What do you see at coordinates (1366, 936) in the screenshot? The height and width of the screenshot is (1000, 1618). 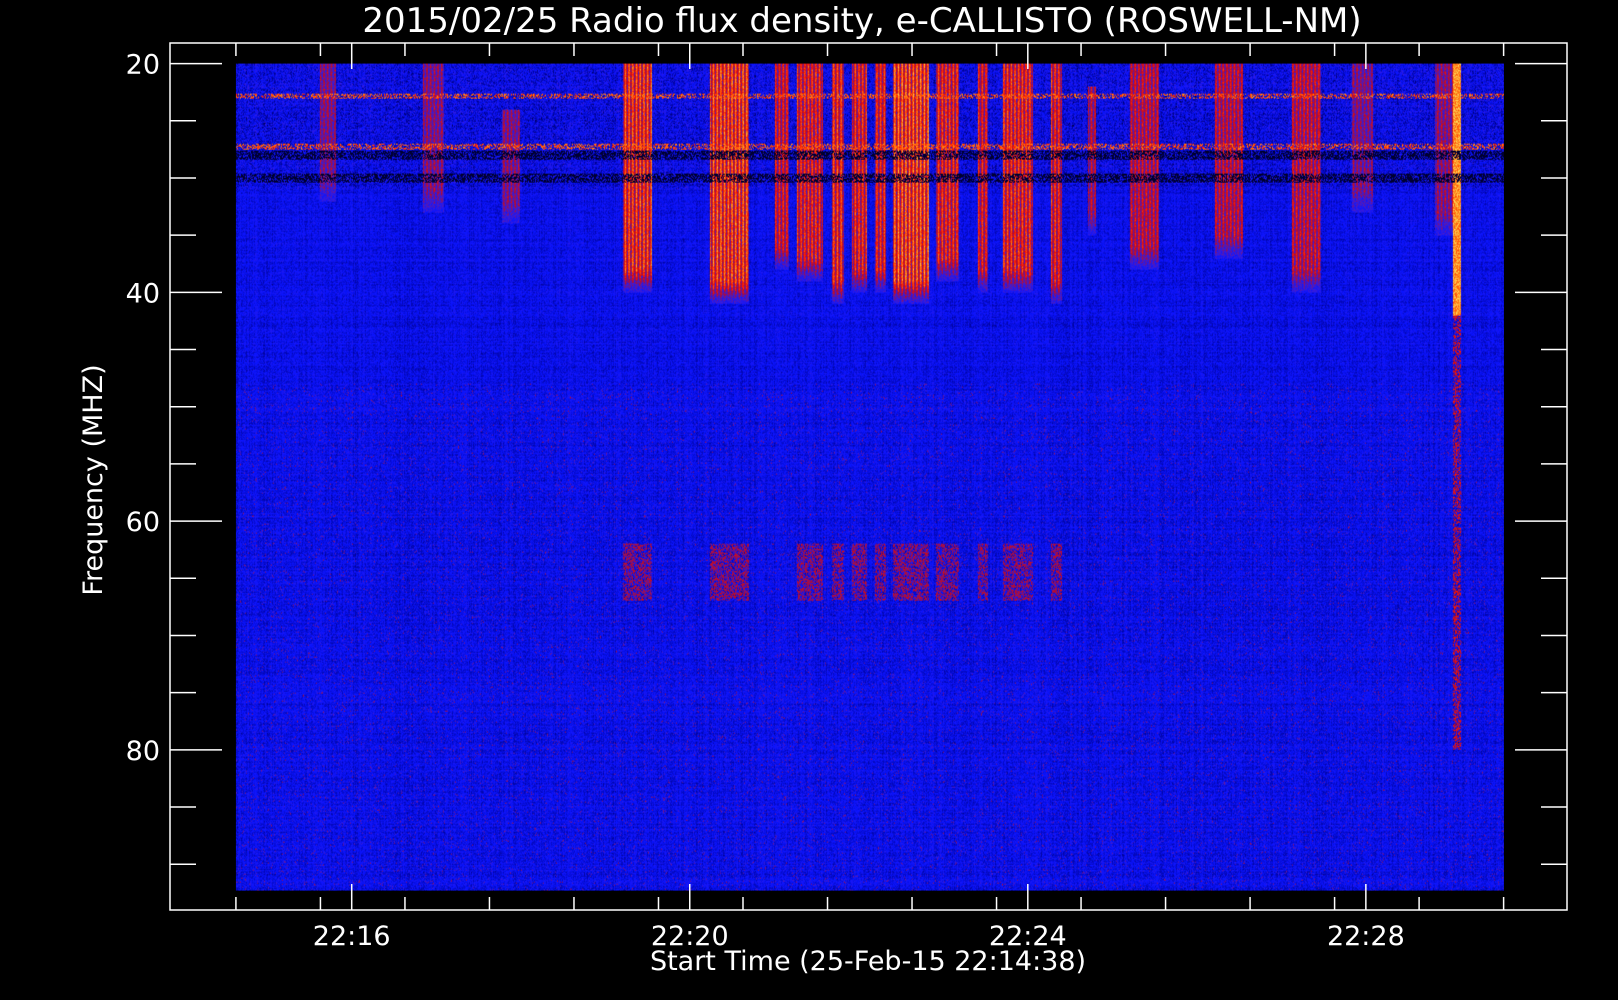 I see `x-tick-label: 22:28` at bounding box center [1366, 936].